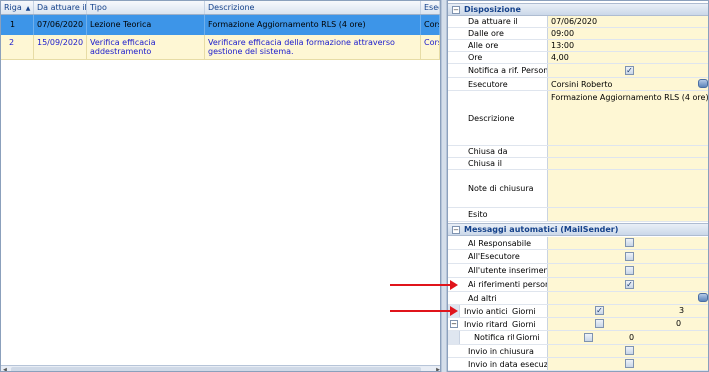 The height and width of the screenshot is (372, 709). I want to click on chiusa-da-field, so click(628, 151).